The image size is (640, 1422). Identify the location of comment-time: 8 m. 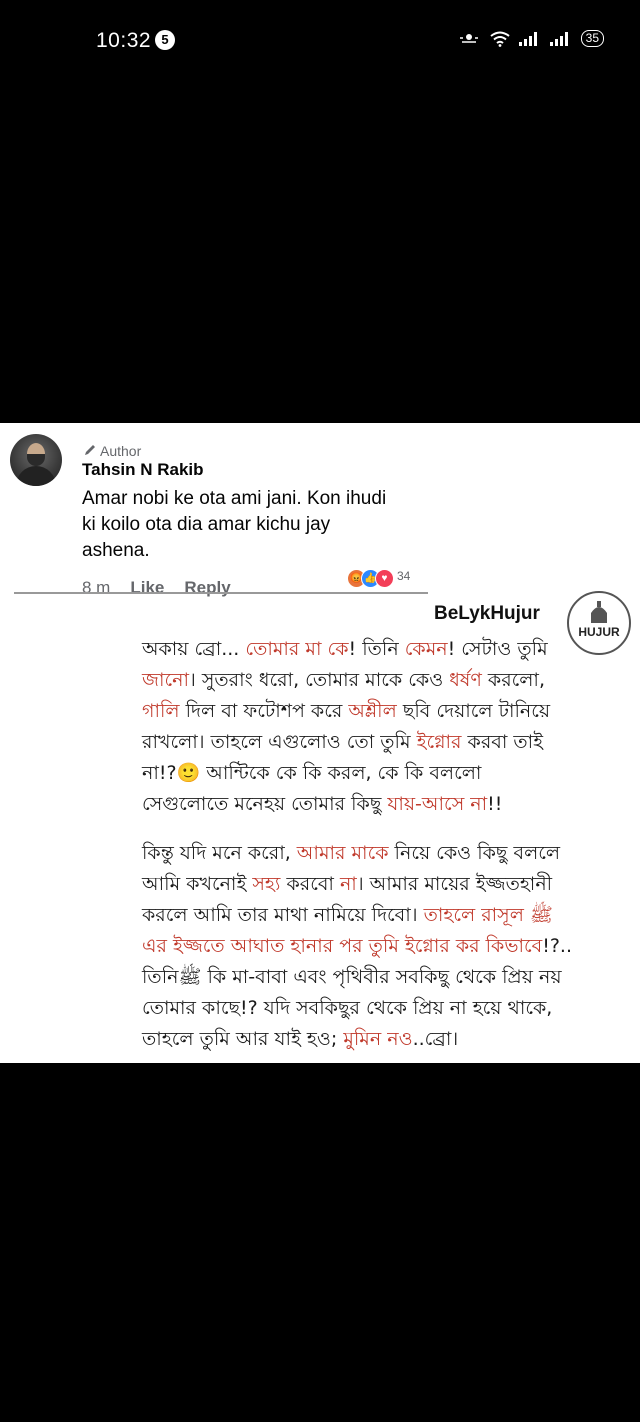
(96, 587).